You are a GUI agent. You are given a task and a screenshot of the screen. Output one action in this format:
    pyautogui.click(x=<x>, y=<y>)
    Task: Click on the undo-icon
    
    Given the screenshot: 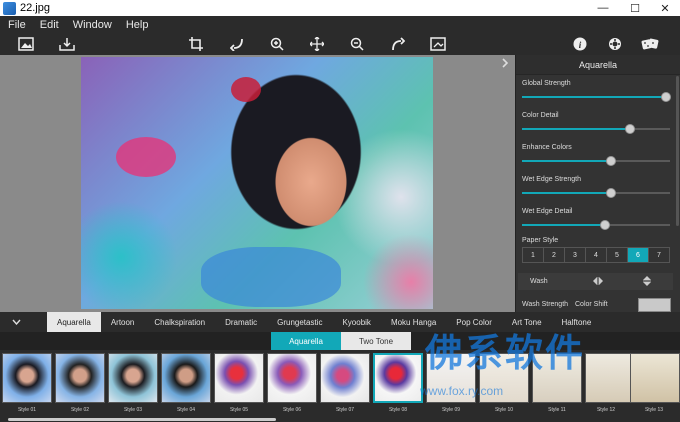 What is the action you would take?
    pyautogui.click(x=237, y=44)
    